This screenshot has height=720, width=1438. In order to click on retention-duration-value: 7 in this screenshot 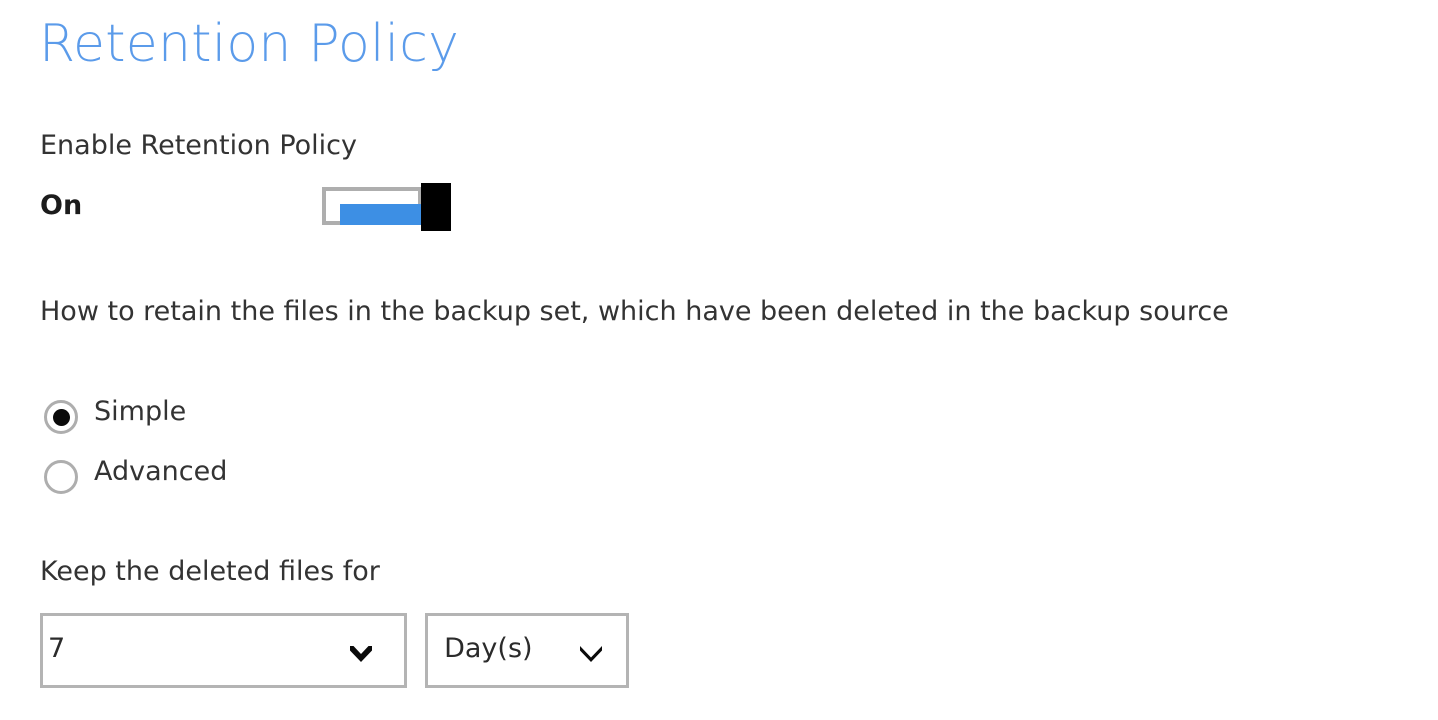, I will do `click(57, 648)`.